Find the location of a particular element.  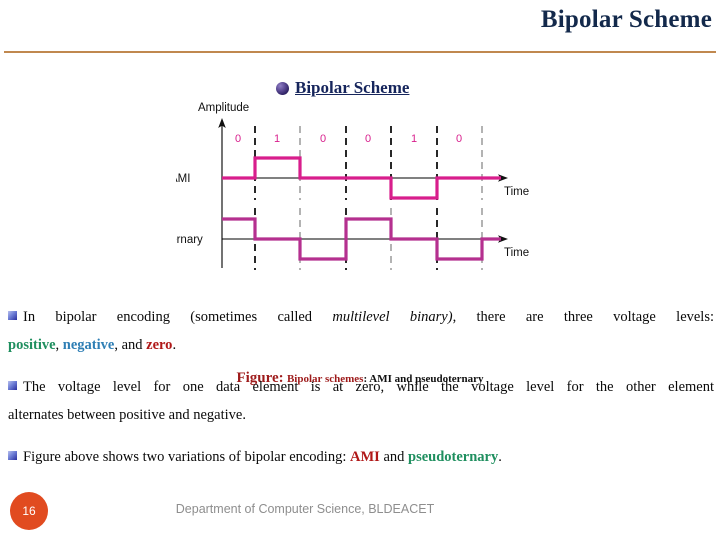

section-heading-label: Bipolar Scheme is located at coordinates (352, 87).